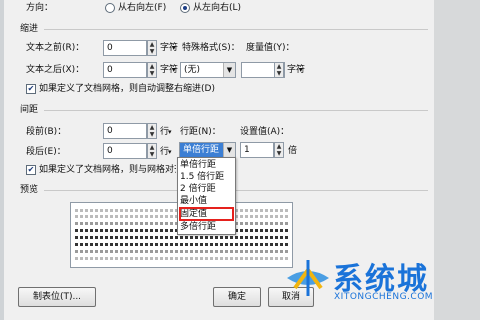 The height and width of the screenshot is (320, 480). Describe the element at coordinates (201, 150) in the screenshot. I see `line-spacing-value: 单倍行距` at that location.